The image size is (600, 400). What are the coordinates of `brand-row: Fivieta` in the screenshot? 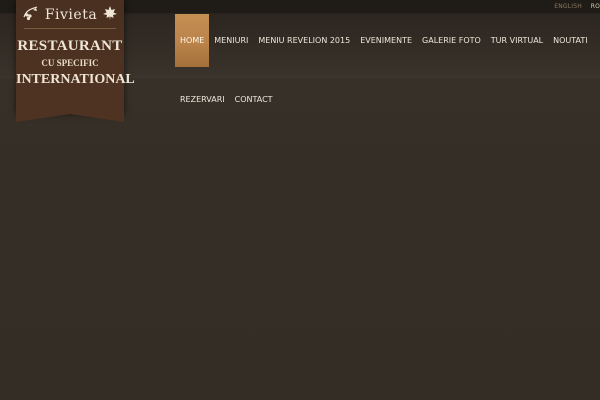 It's located at (70, 15).